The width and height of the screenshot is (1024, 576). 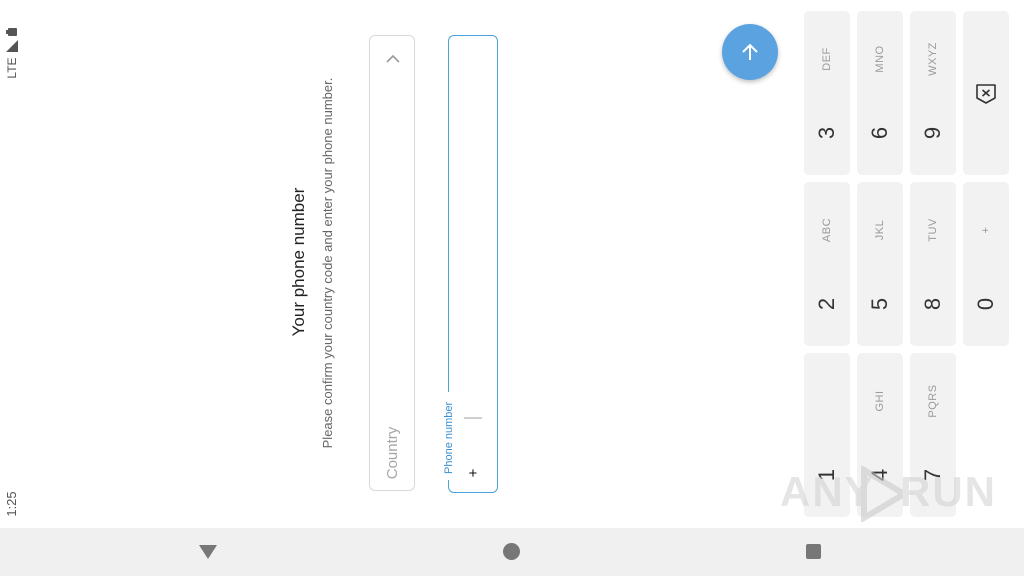 I want to click on network-type: LTE, so click(x=12, y=68).